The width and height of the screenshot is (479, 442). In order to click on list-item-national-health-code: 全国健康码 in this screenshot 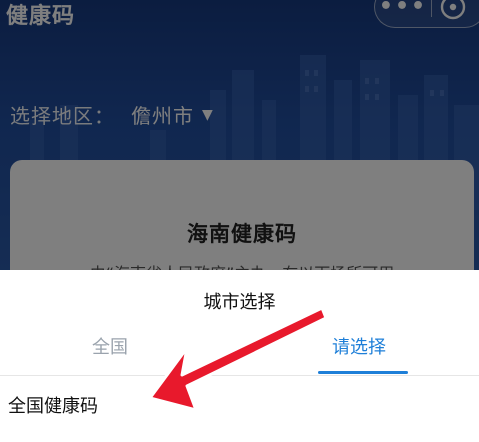, I will do `click(53, 405)`.